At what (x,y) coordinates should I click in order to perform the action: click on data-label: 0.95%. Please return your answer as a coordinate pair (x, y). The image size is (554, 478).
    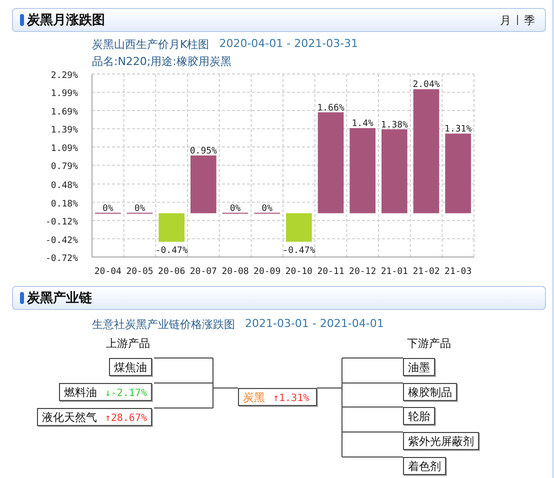
    Looking at the image, I should click on (204, 151).